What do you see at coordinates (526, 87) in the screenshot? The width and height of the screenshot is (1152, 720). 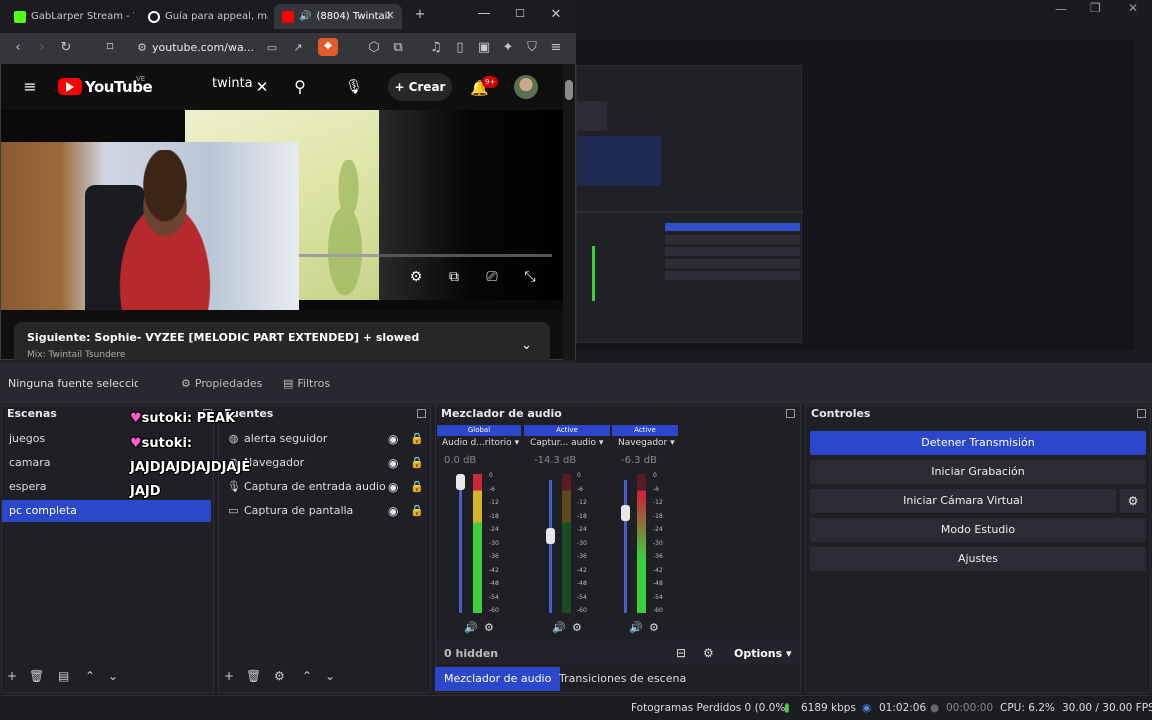 I see `avatar` at bounding box center [526, 87].